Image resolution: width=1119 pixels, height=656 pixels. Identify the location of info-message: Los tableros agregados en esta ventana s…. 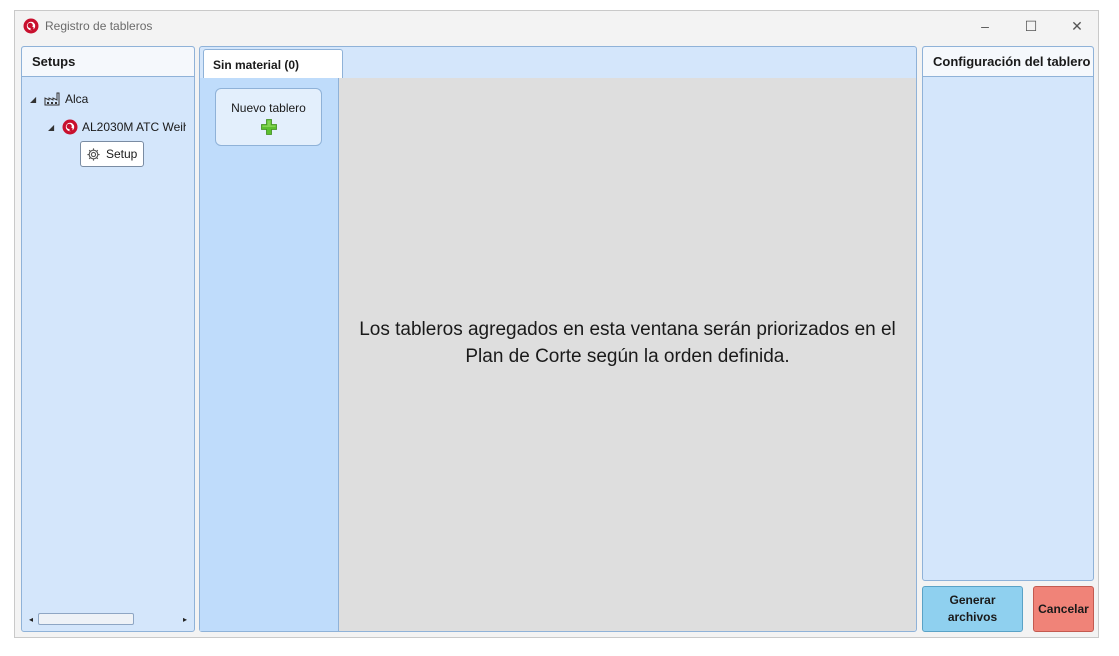
(627, 342).